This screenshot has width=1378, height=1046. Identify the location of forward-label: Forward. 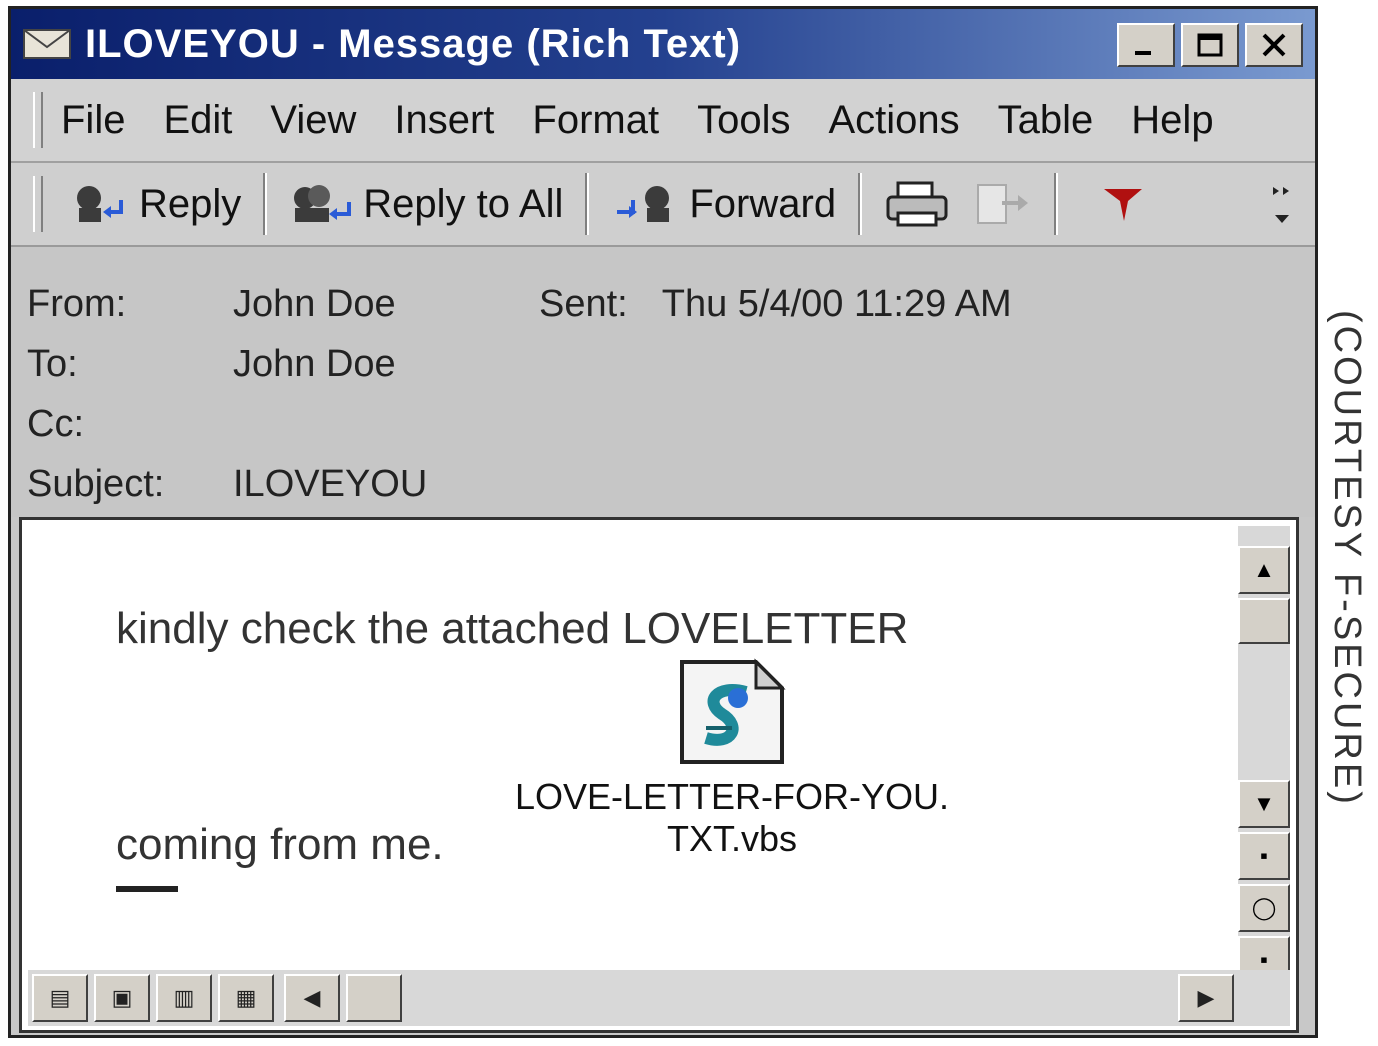
(763, 203).